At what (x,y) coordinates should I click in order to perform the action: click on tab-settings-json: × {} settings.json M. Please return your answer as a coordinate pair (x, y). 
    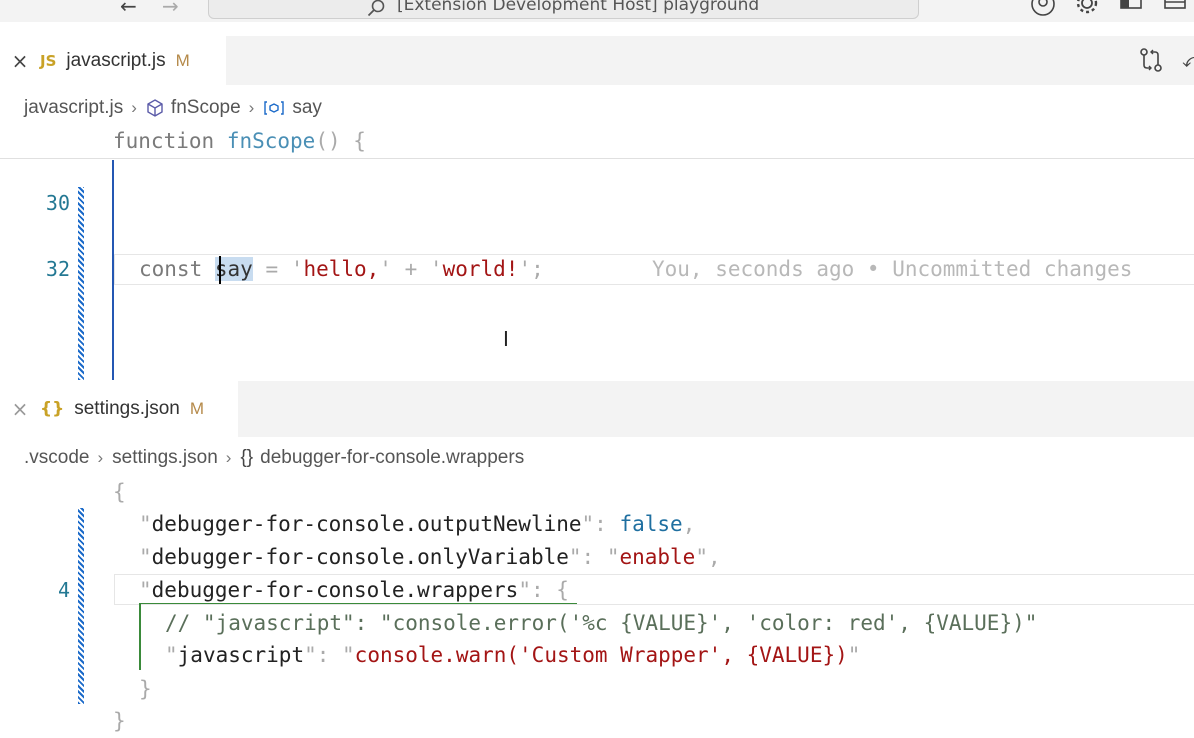
    Looking at the image, I should click on (119, 409).